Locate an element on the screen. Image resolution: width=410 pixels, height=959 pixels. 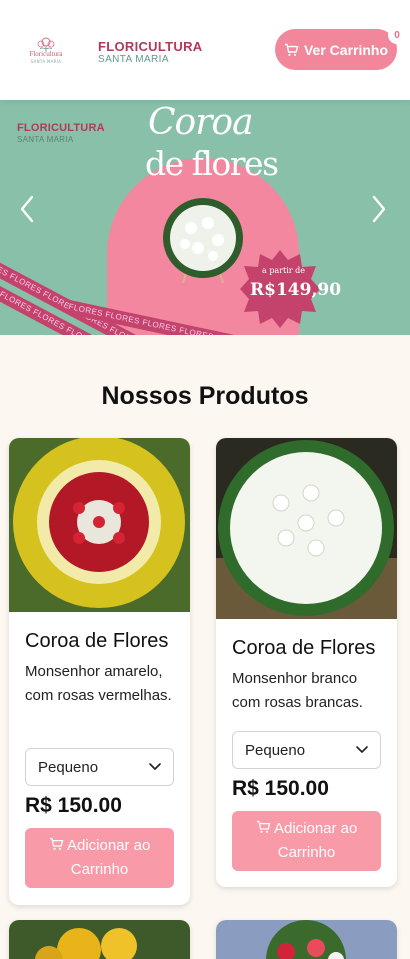
cart-count-badge: 0 is located at coordinates (397, 35).